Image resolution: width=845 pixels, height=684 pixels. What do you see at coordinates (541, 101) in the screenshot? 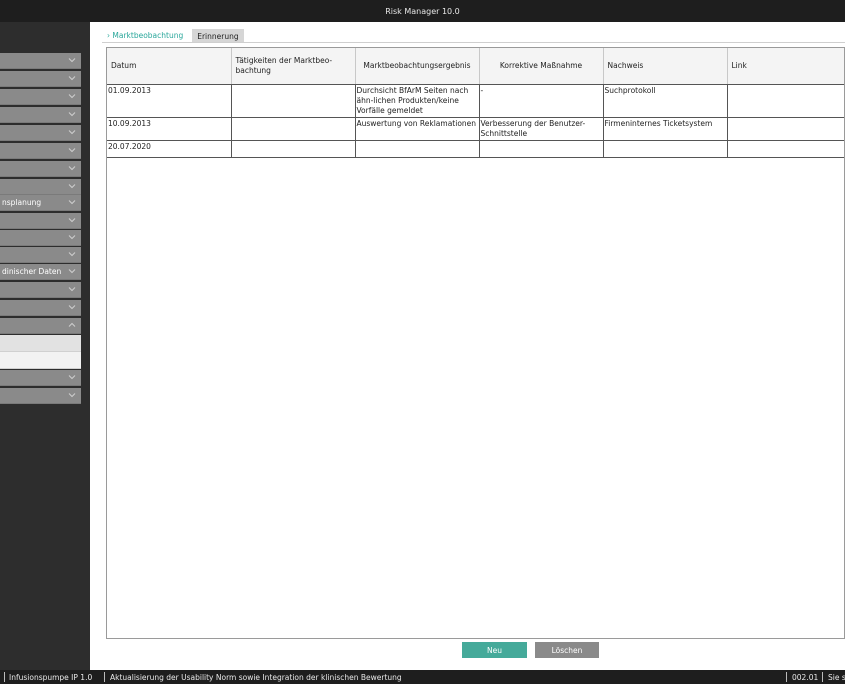
I see `cell-massnahme: -` at bounding box center [541, 101].